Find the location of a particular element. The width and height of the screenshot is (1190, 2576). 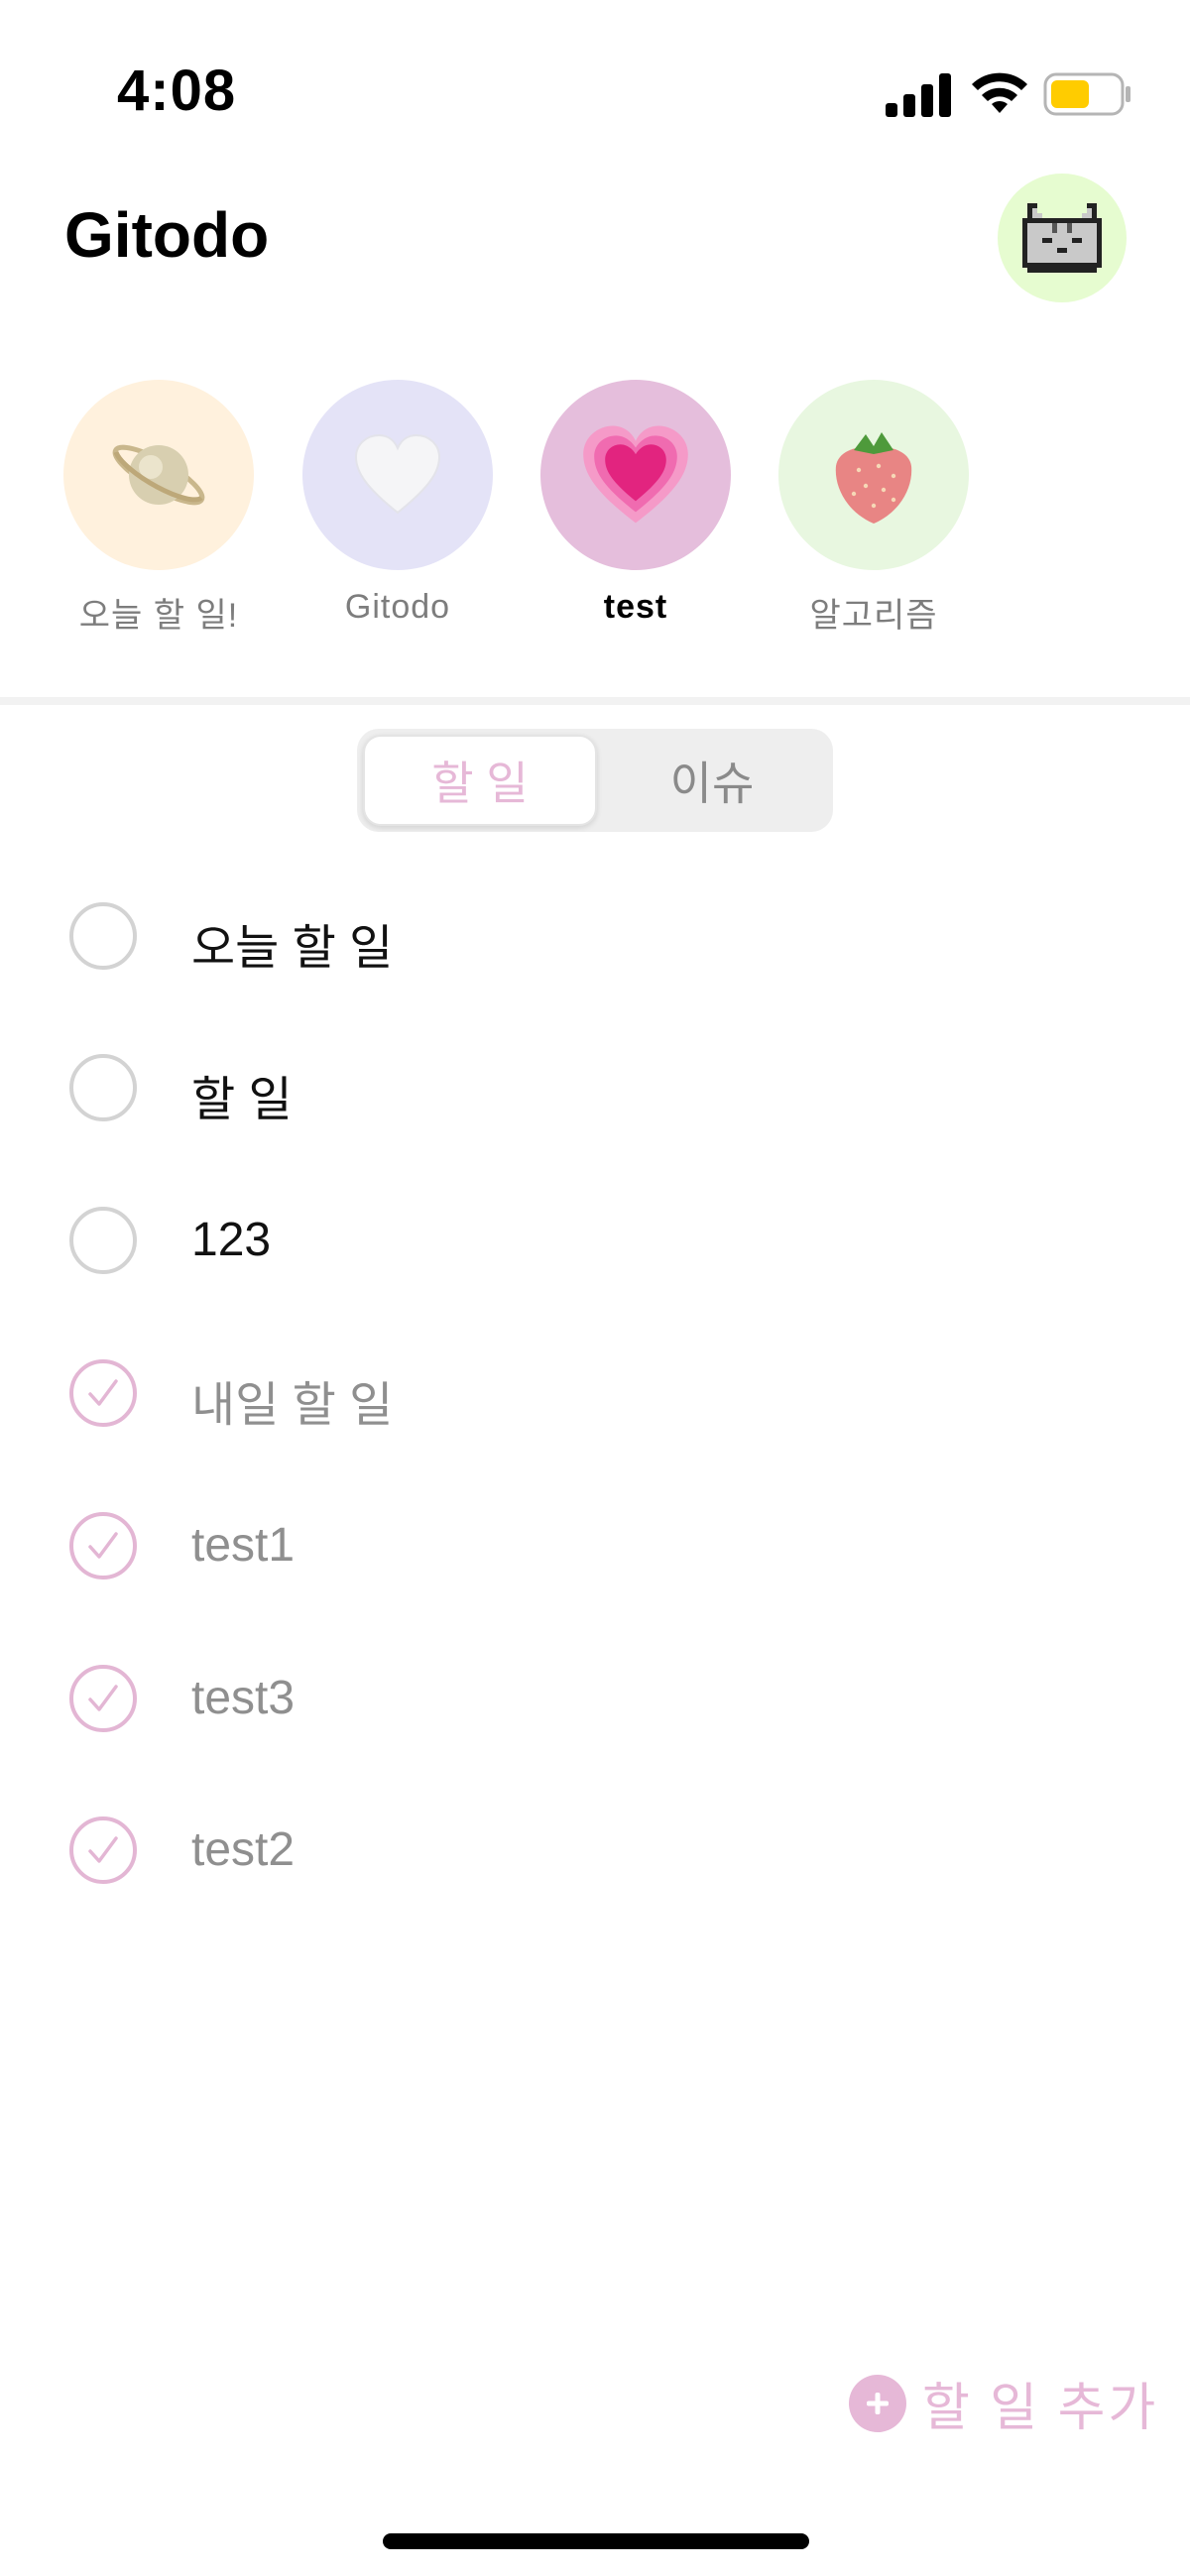

project-name: test is located at coordinates (635, 607).